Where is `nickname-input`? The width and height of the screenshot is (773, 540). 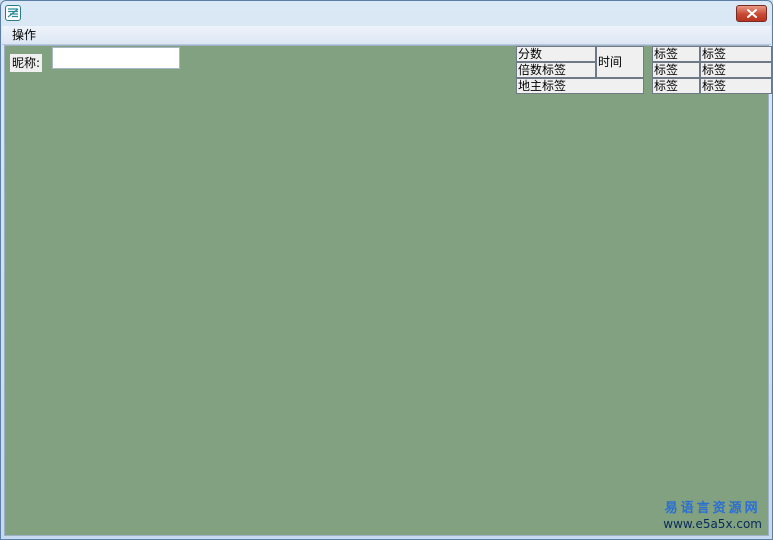
nickname-input is located at coordinates (116, 58).